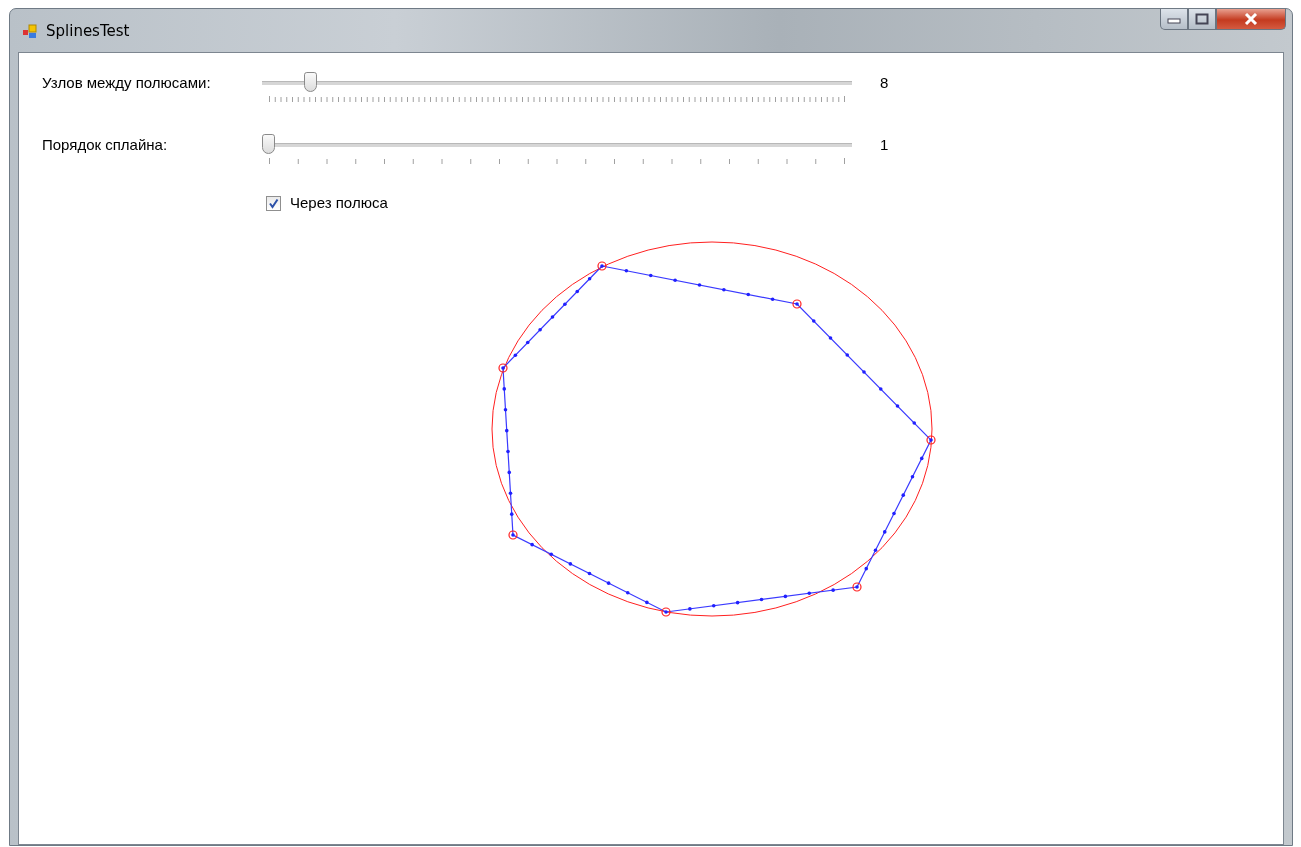 This screenshot has width=1301, height=847. Describe the element at coordinates (30, 30) in the screenshot. I see `app-icon` at that location.